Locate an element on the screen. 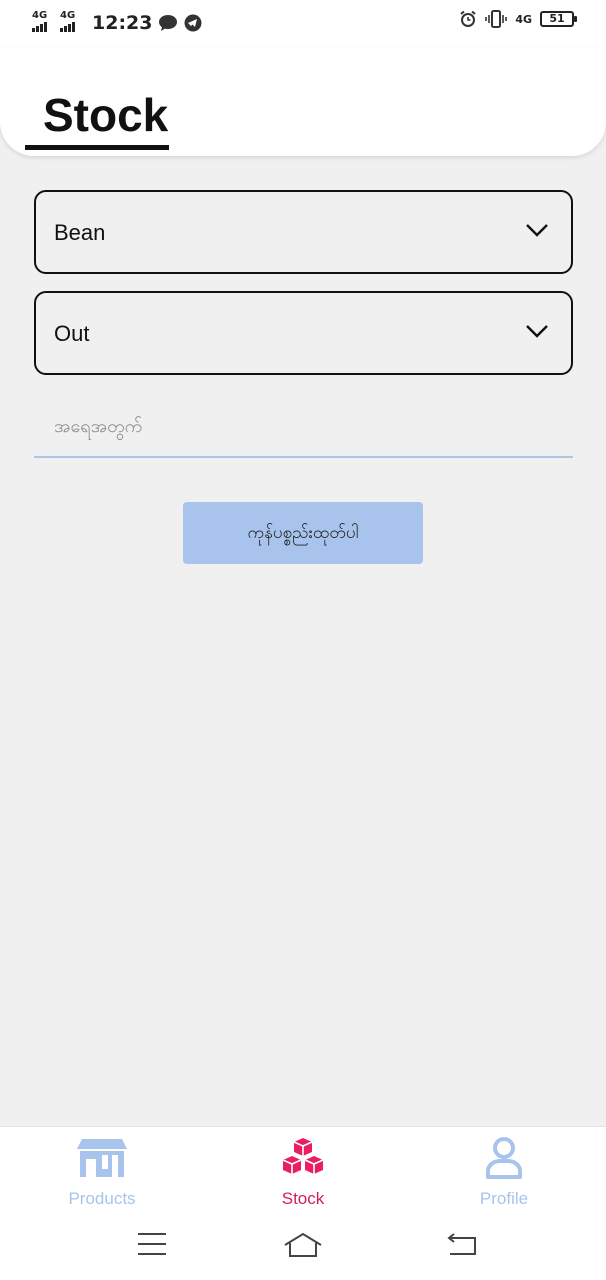 The height and width of the screenshot is (1280, 606). message-icon is located at coordinates (168, 23).